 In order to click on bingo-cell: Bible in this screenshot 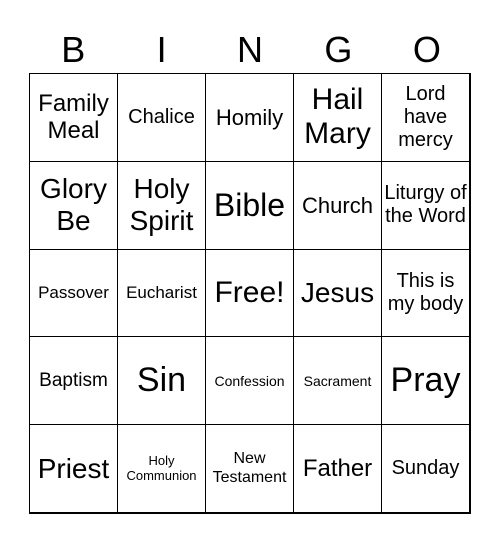, I will do `click(249, 205)`.